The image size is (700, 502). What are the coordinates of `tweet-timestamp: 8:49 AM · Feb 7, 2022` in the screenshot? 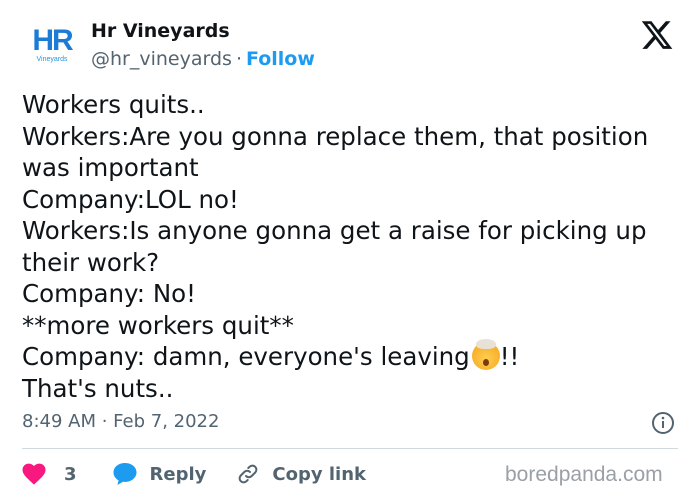 It's located at (120, 421).